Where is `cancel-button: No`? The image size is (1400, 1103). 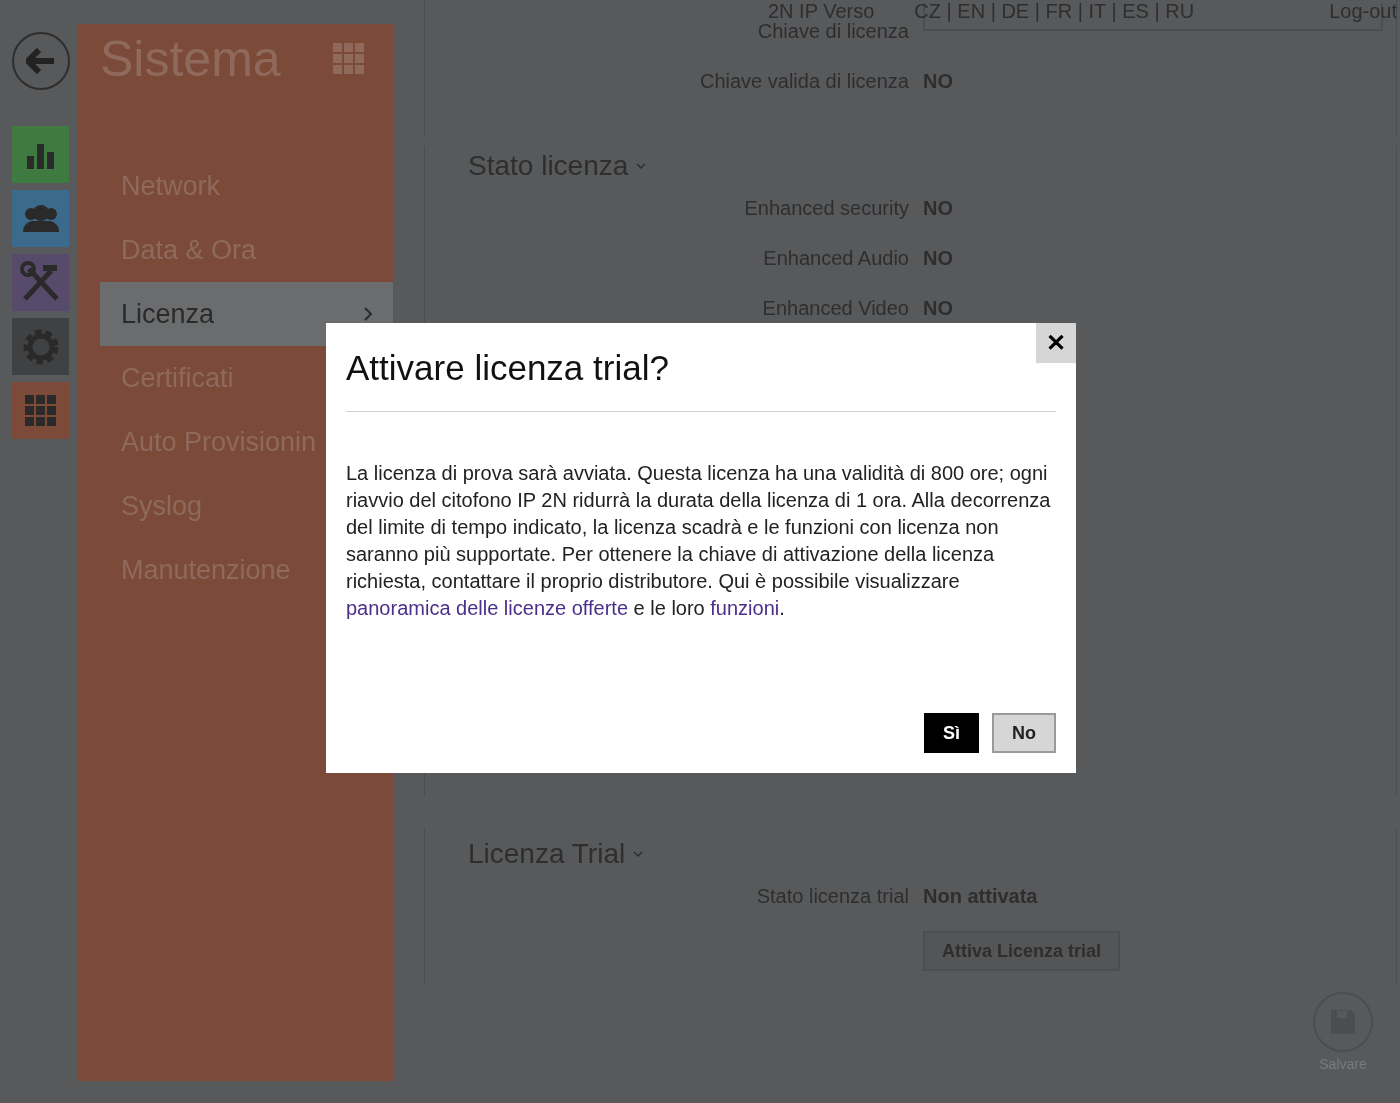
cancel-button: No is located at coordinates (1024, 733).